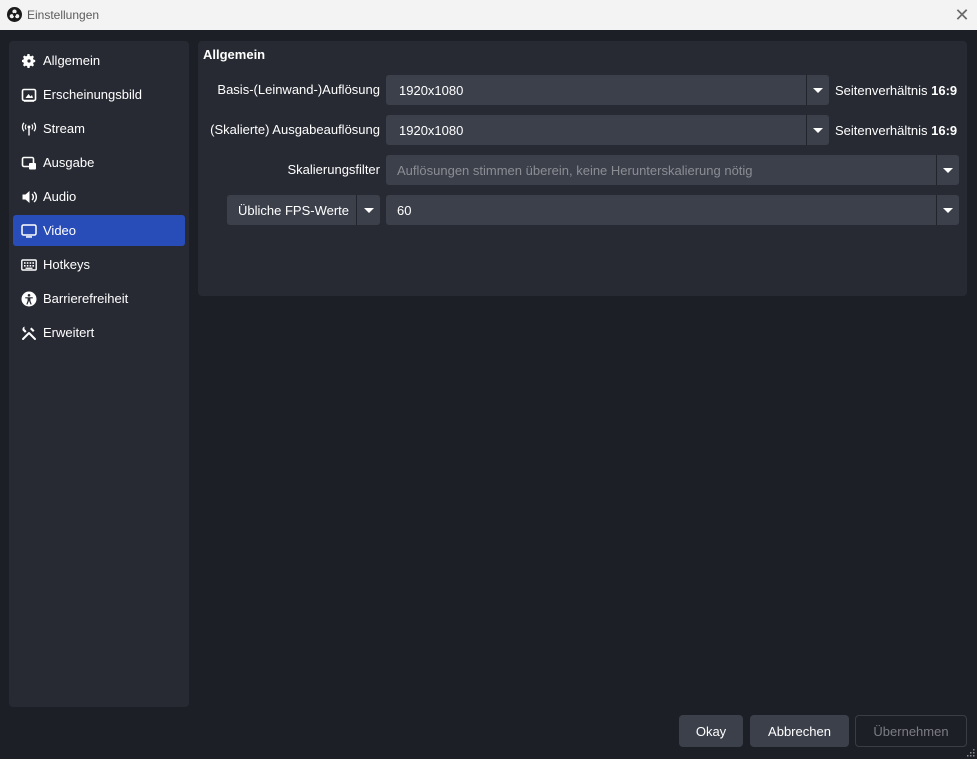 Image resolution: width=977 pixels, height=759 pixels. What do you see at coordinates (86, 298) in the screenshot?
I see `sidebar-item-label: Barrierefreiheit` at bounding box center [86, 298].